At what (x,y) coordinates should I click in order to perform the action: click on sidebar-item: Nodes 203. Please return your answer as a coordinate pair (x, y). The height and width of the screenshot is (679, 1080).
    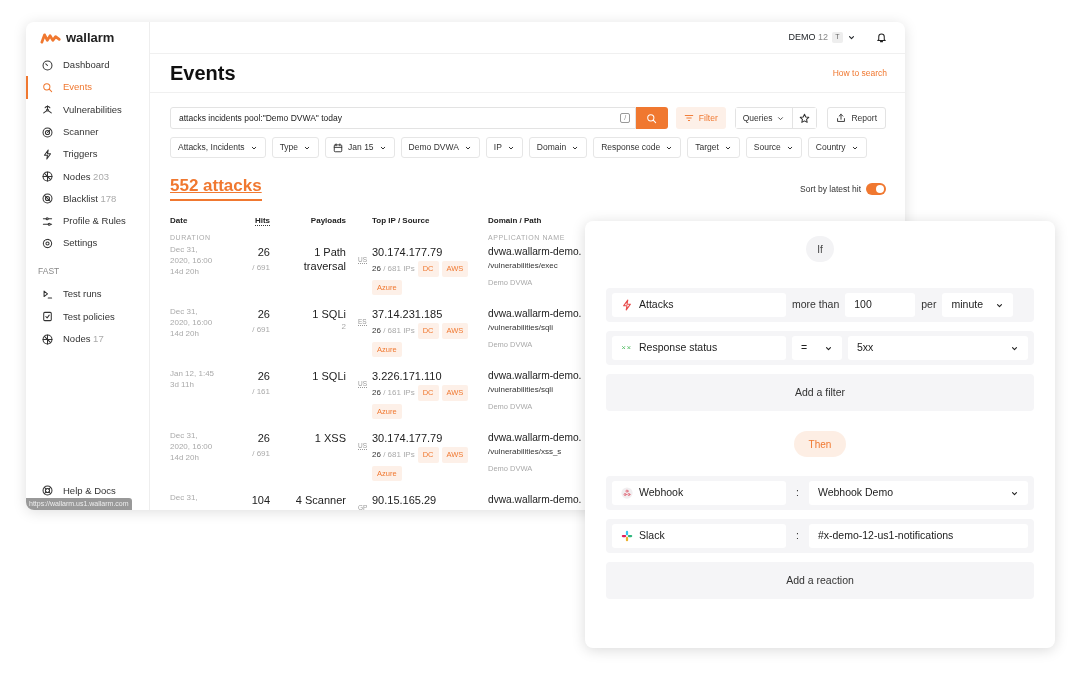
    Looking at the image, I should click on (87, 176).